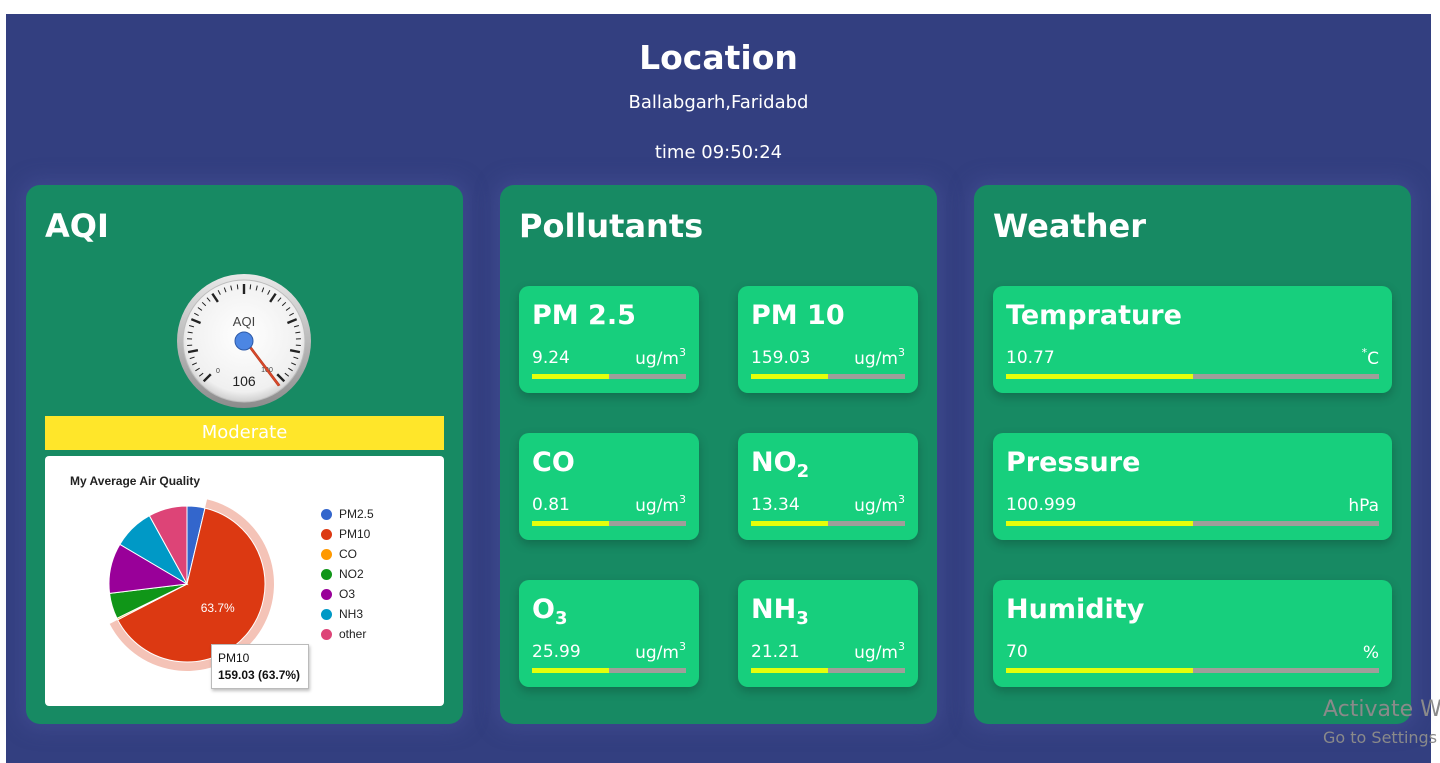 The width and height of the screenshot is (1440, 763). I want to click on pollutant-unit: ug/m3, so click(660, 357).